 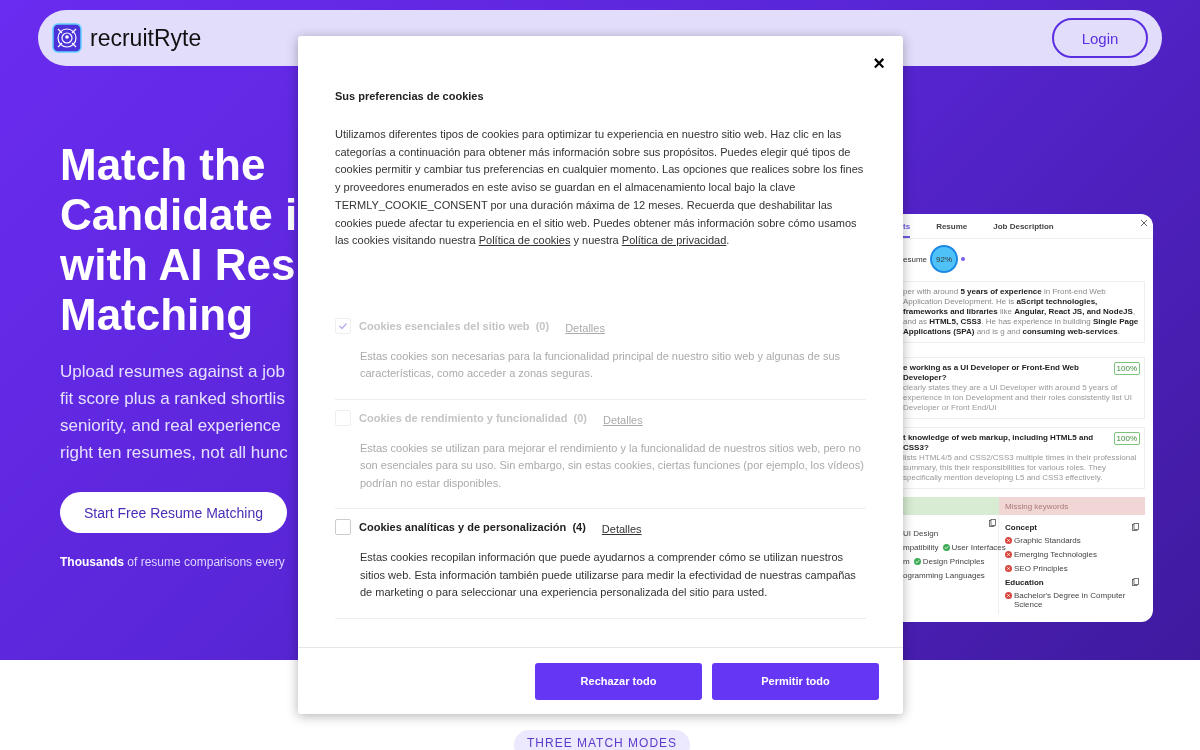 What do you see at coordinates (612, 465) in the screenshot?
I see `category-description: Estas cookies se utilizan para mejorar el rendimiento y la funcionalidad de nuestros sitios web, pero no son esenciales para su uso. Sin embargo, sin estas cookies, ciertas funciones (por ejemplo, los vídeos) podrían no estar disponibles.` at bounding box center [612, 465].